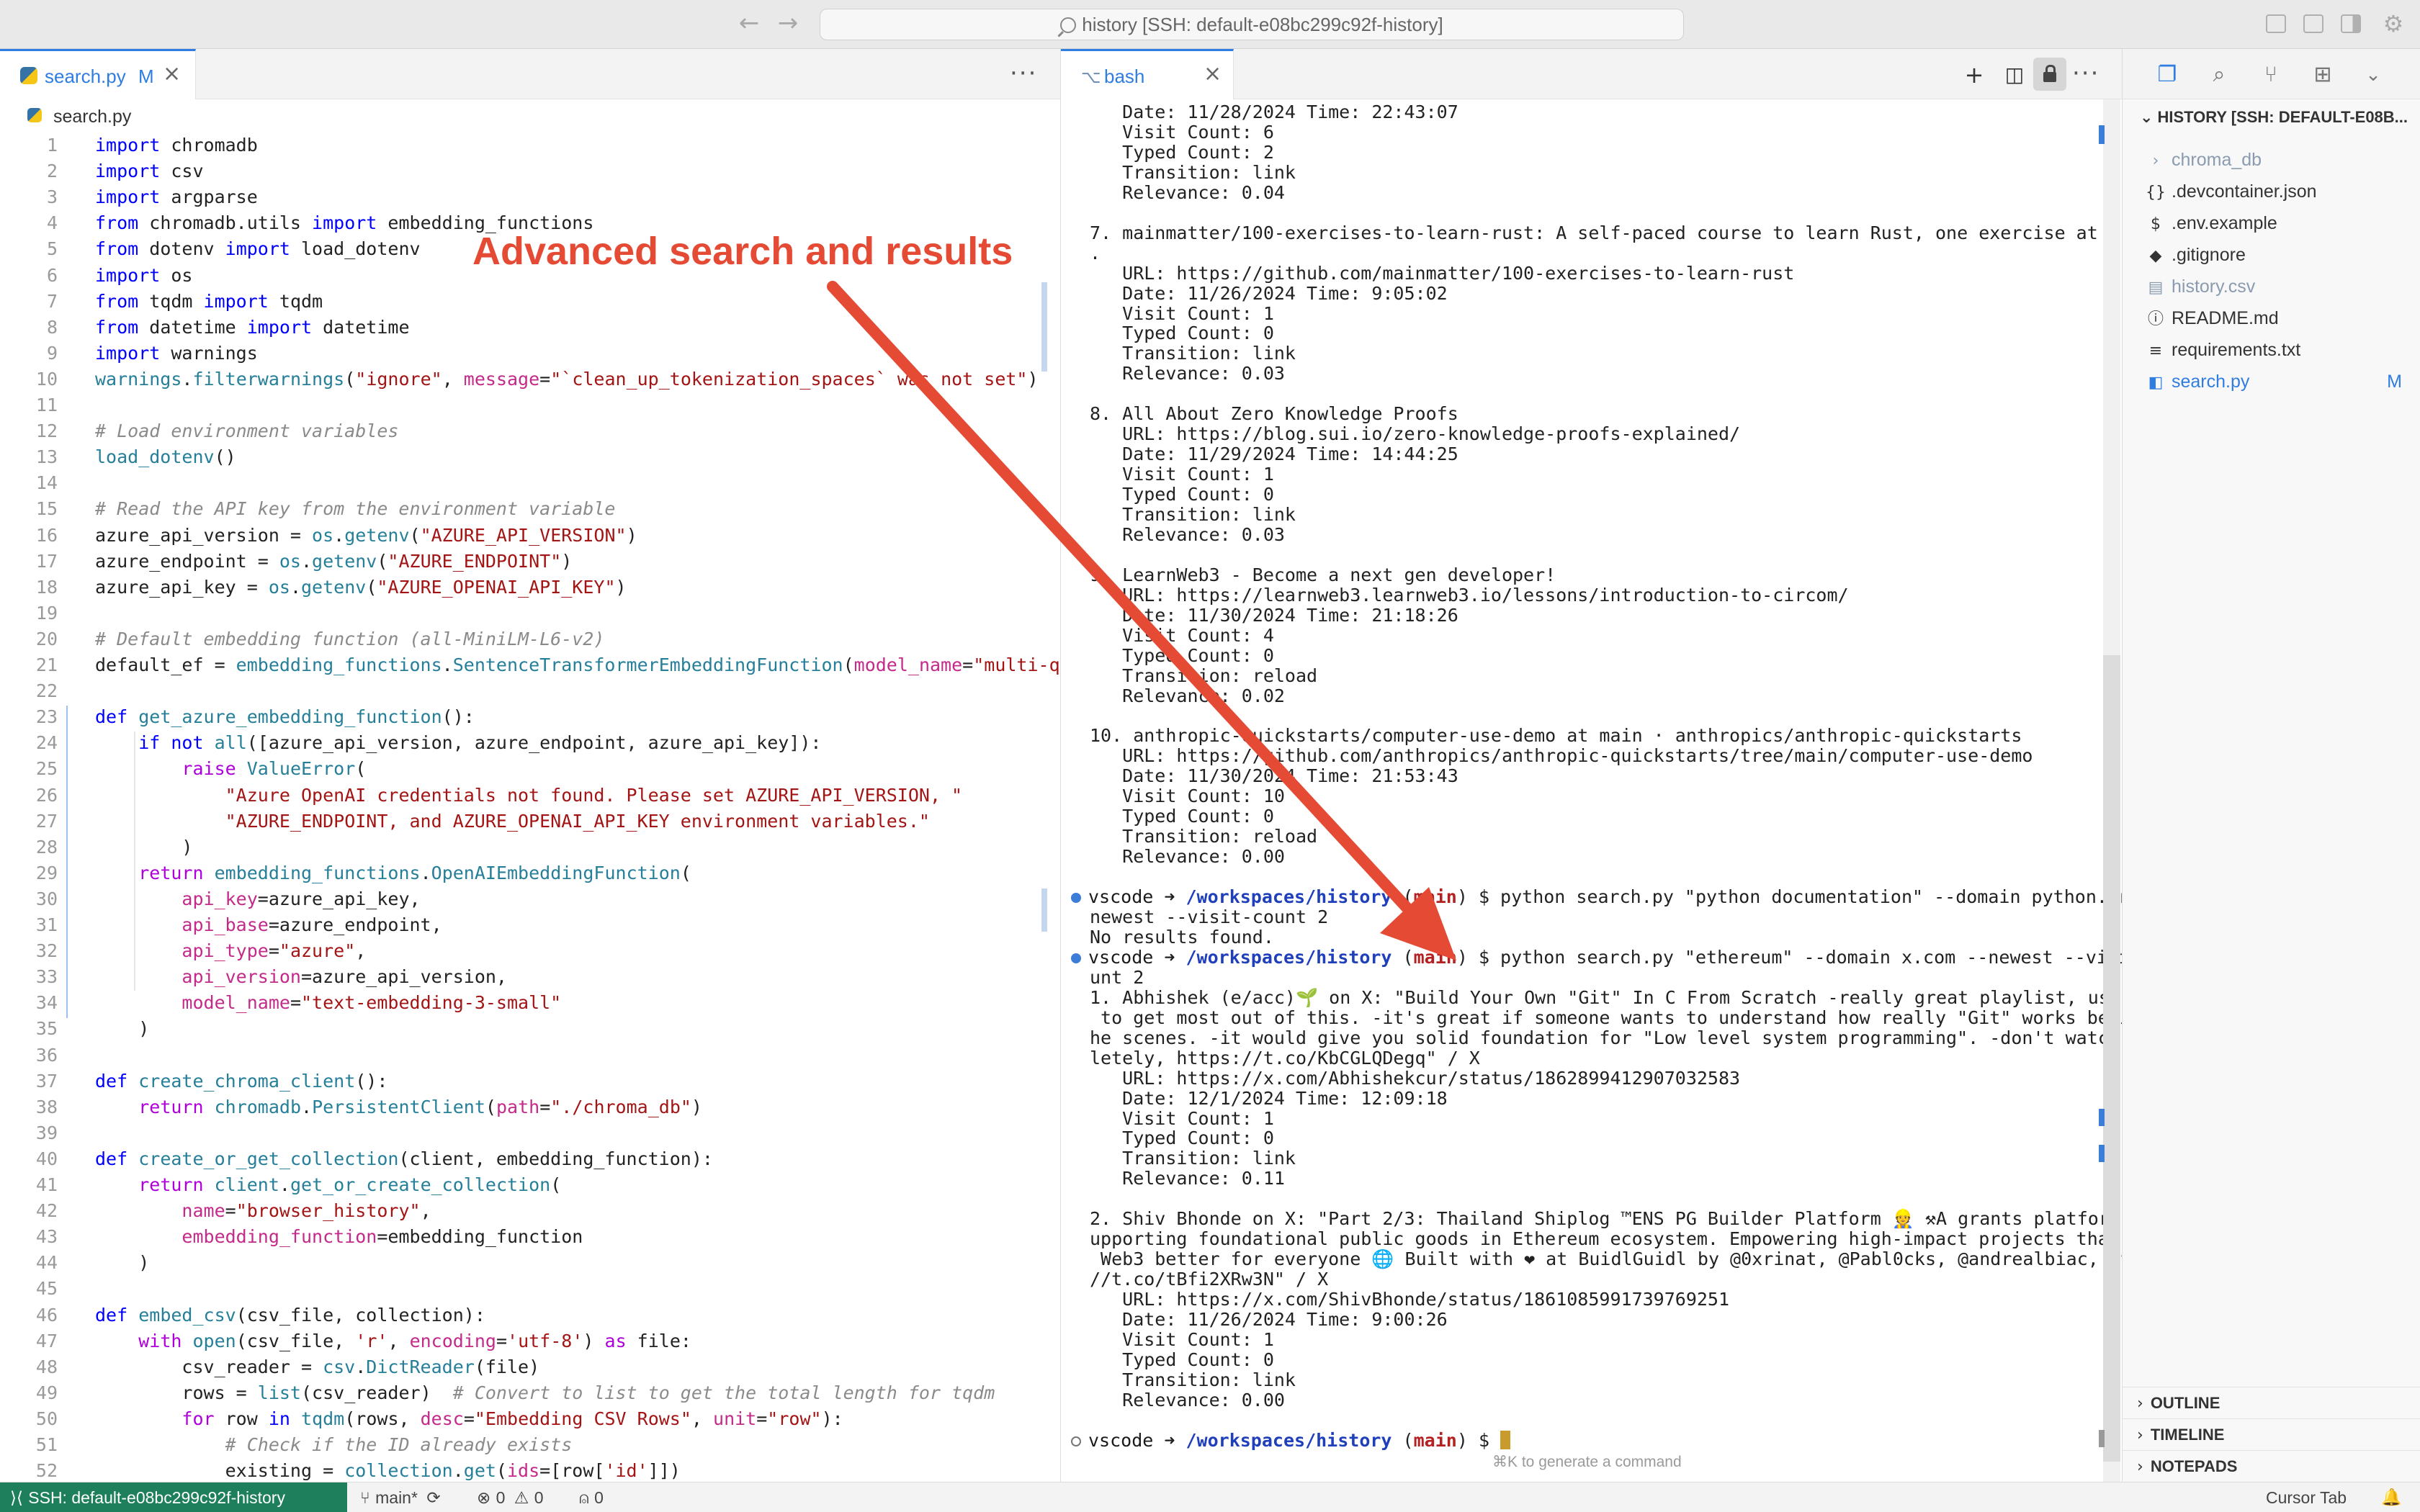 This screenshot has width=2420, height=1512. Describe the element at coordinates (98, 74) in the screenshot. I see `tab-search-py: search.py M ×` at that location.